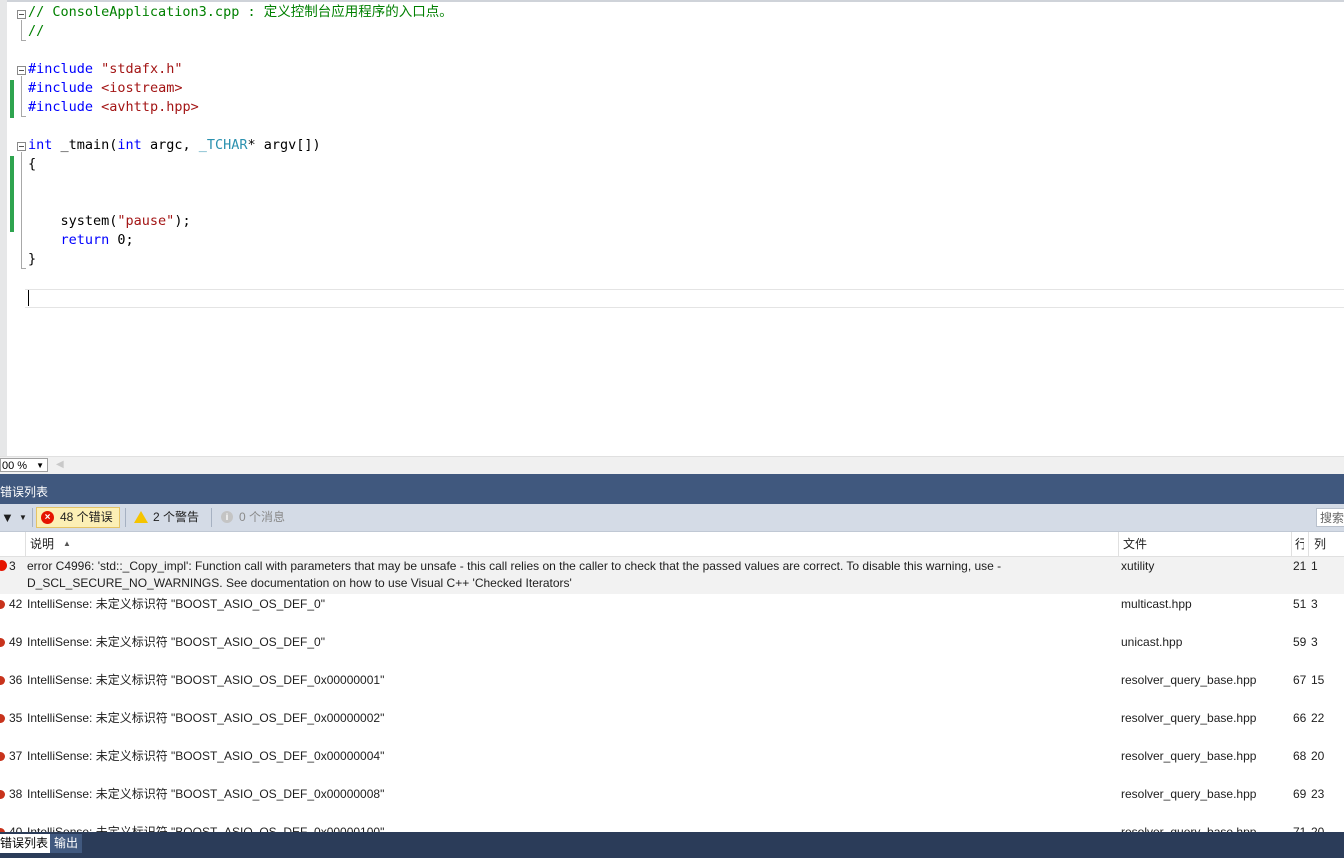 This screenshot has width=1344, height=861. I want to click on code-line: }, so click(32, 259).